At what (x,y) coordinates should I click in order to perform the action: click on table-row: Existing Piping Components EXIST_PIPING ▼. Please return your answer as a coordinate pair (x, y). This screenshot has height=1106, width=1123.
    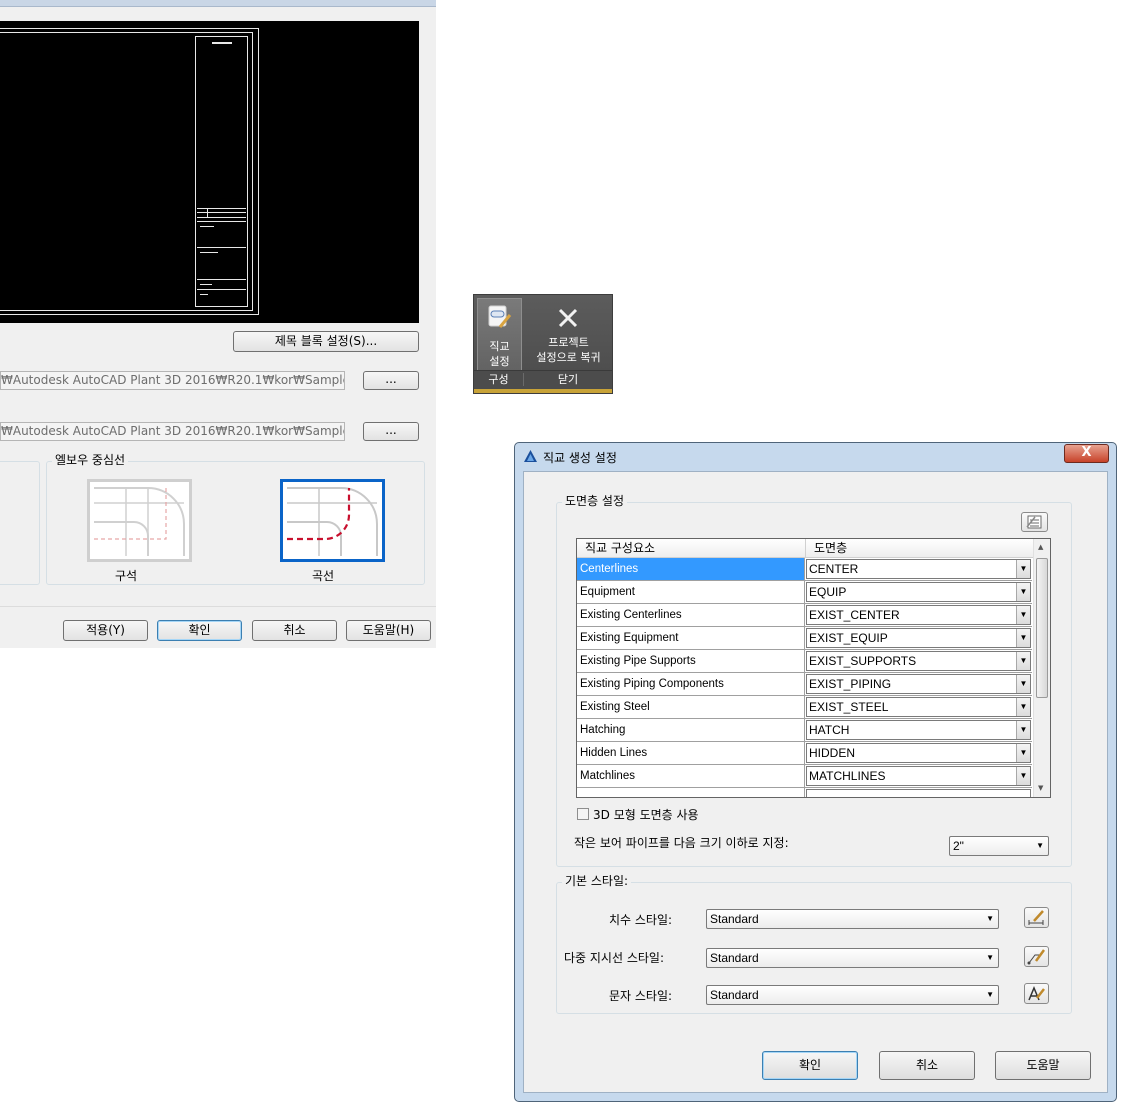
    Looking at the image, I should click on (804, 684).